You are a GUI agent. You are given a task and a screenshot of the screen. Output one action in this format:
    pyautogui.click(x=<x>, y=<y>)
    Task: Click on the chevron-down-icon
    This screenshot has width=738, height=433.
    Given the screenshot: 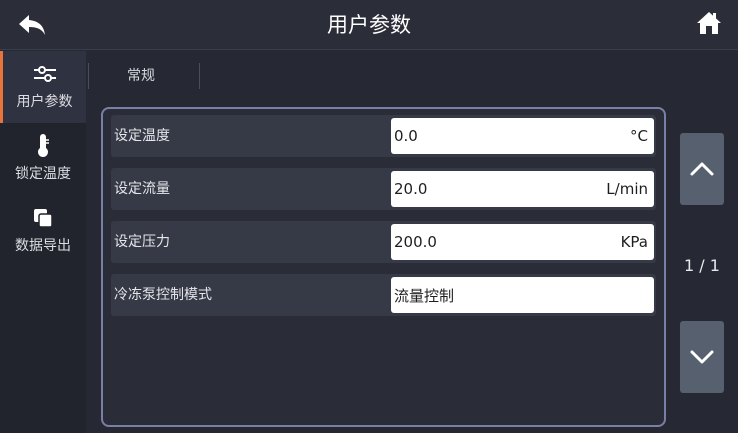 What is the action you would take?
    pyautogui.click(x=702, y=357)
    